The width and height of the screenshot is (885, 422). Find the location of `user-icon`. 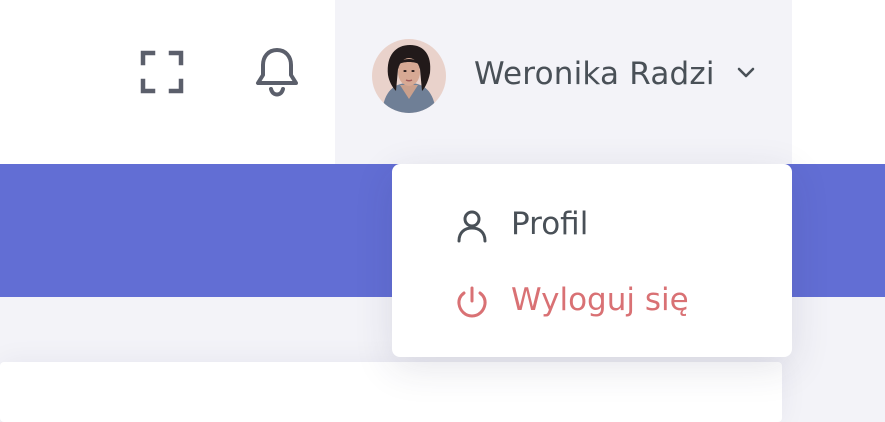

user-icon is located at coordinates (472, 226).